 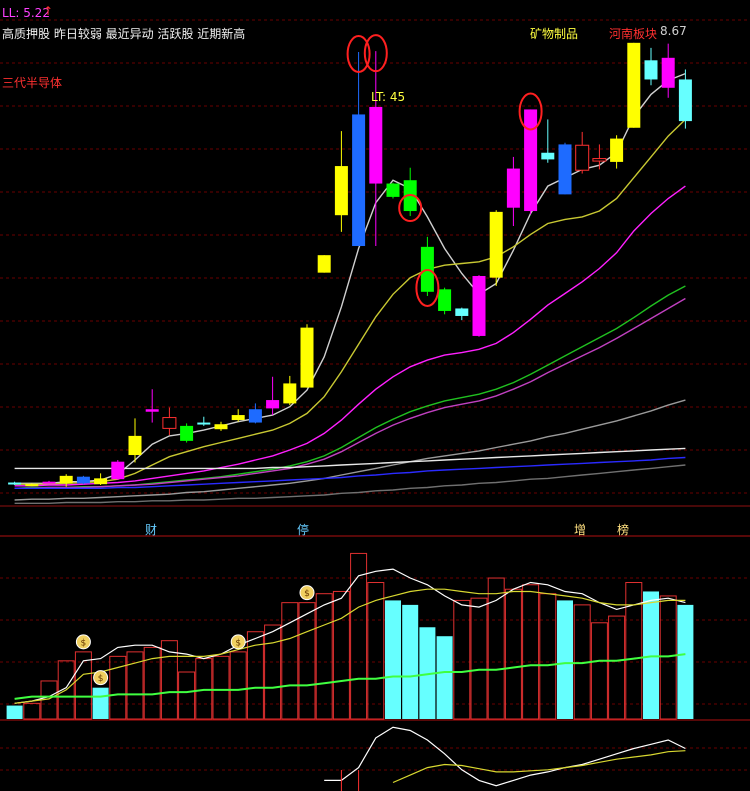 I want to click on stock-tags: 高质押股 昨日较弱 最近异动 活跃股 近期新高, so click(x=124, y=34).